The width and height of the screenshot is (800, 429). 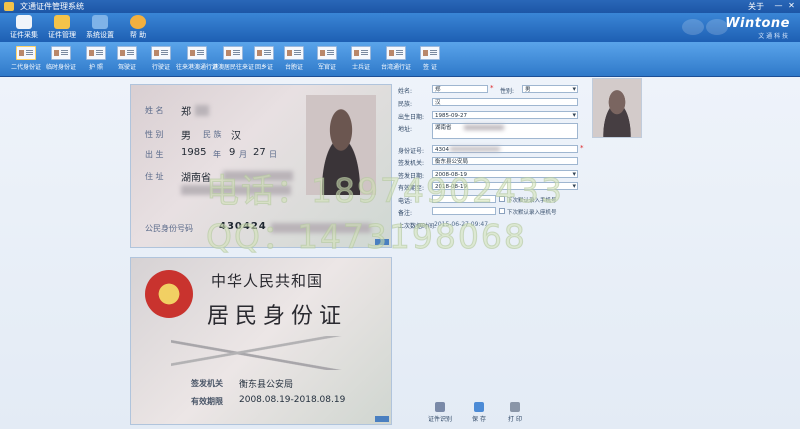 I want to click on doctype-id-card-2nd: 二代身份证, so click(x=26, y=60).